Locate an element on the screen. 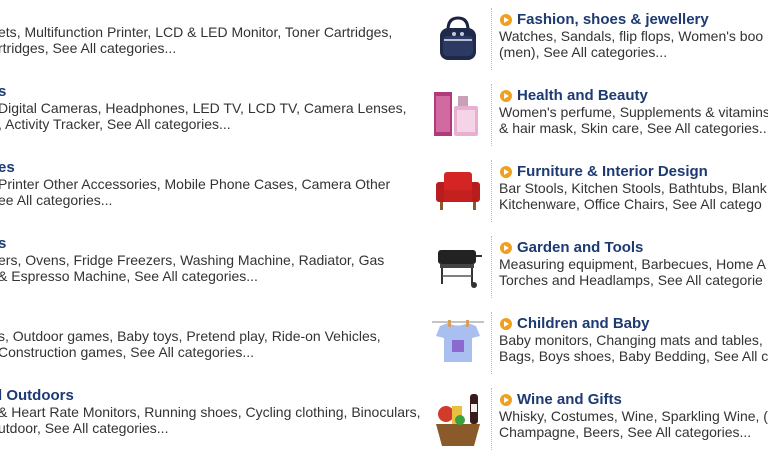  category-link: ( is located at coordinates (765, 416).